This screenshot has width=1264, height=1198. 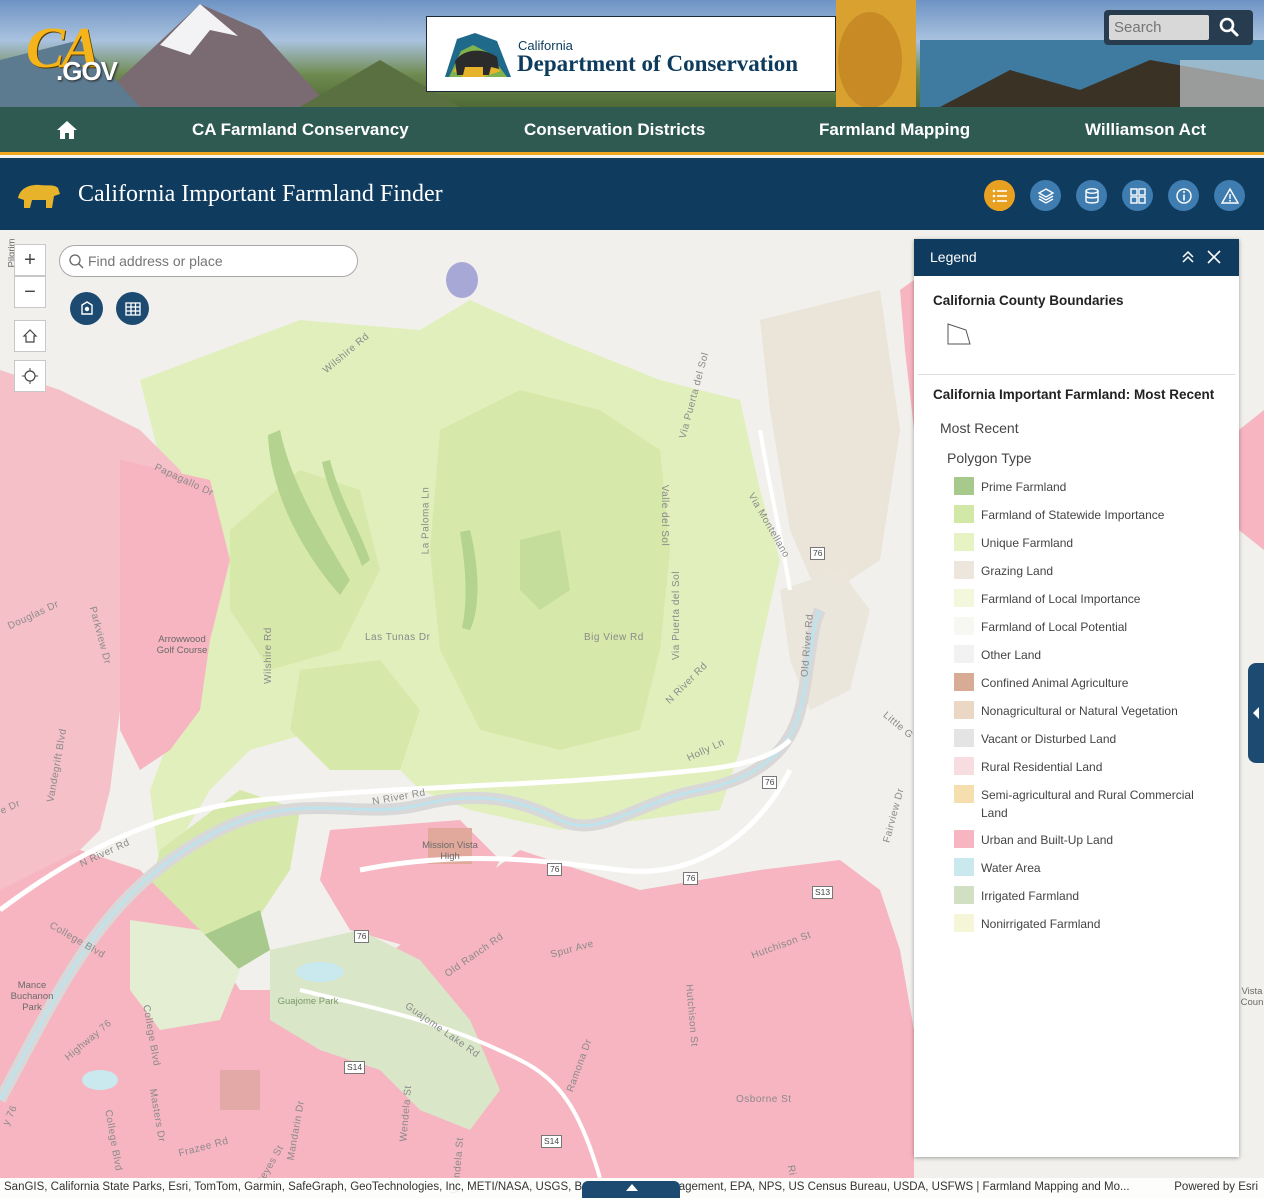 I want to click on chevron-up-double-icon, so click(x=1188, y=257).